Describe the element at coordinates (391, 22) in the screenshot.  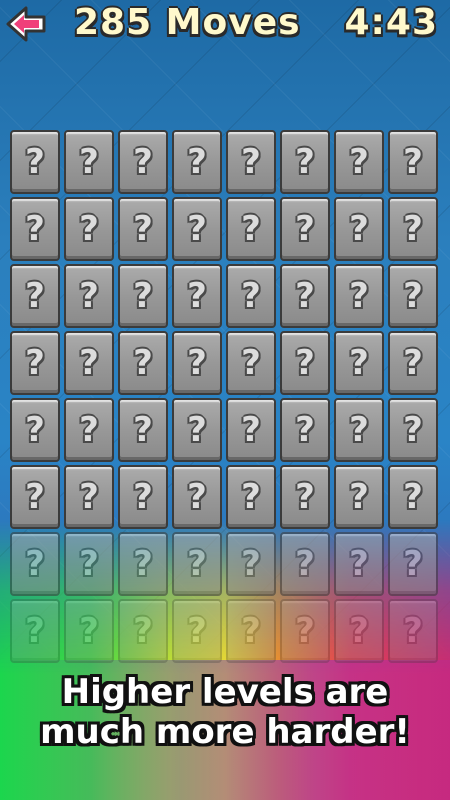
I see `countdown-timer: 4:43` at that location.